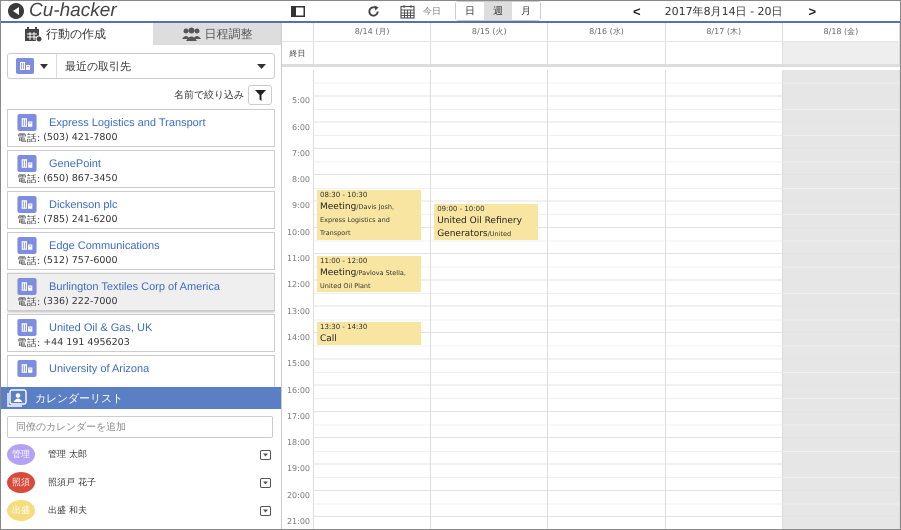 This screenshot has width=901, height=530. What do you see at coordinates (68, 510) in the screenshot?
I see `member-name: 出盛 和夫` at bounding box center [68, 510].